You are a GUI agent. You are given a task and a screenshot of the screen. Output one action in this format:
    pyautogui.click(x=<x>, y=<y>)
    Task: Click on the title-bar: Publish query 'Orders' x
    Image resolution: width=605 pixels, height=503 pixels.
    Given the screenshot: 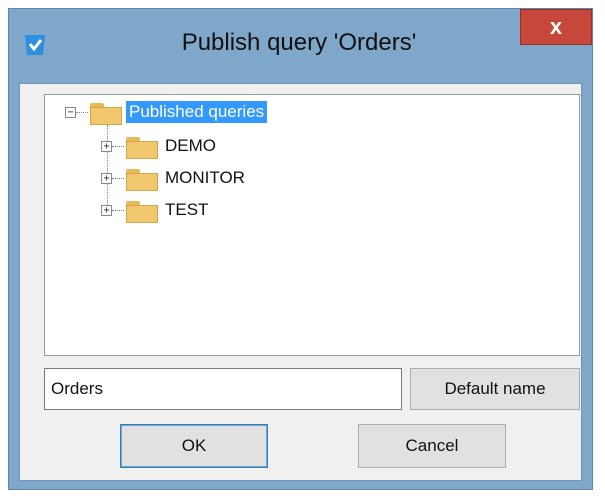 What is the action you would take?
    pyautogui.click(x=300, y=46)
    